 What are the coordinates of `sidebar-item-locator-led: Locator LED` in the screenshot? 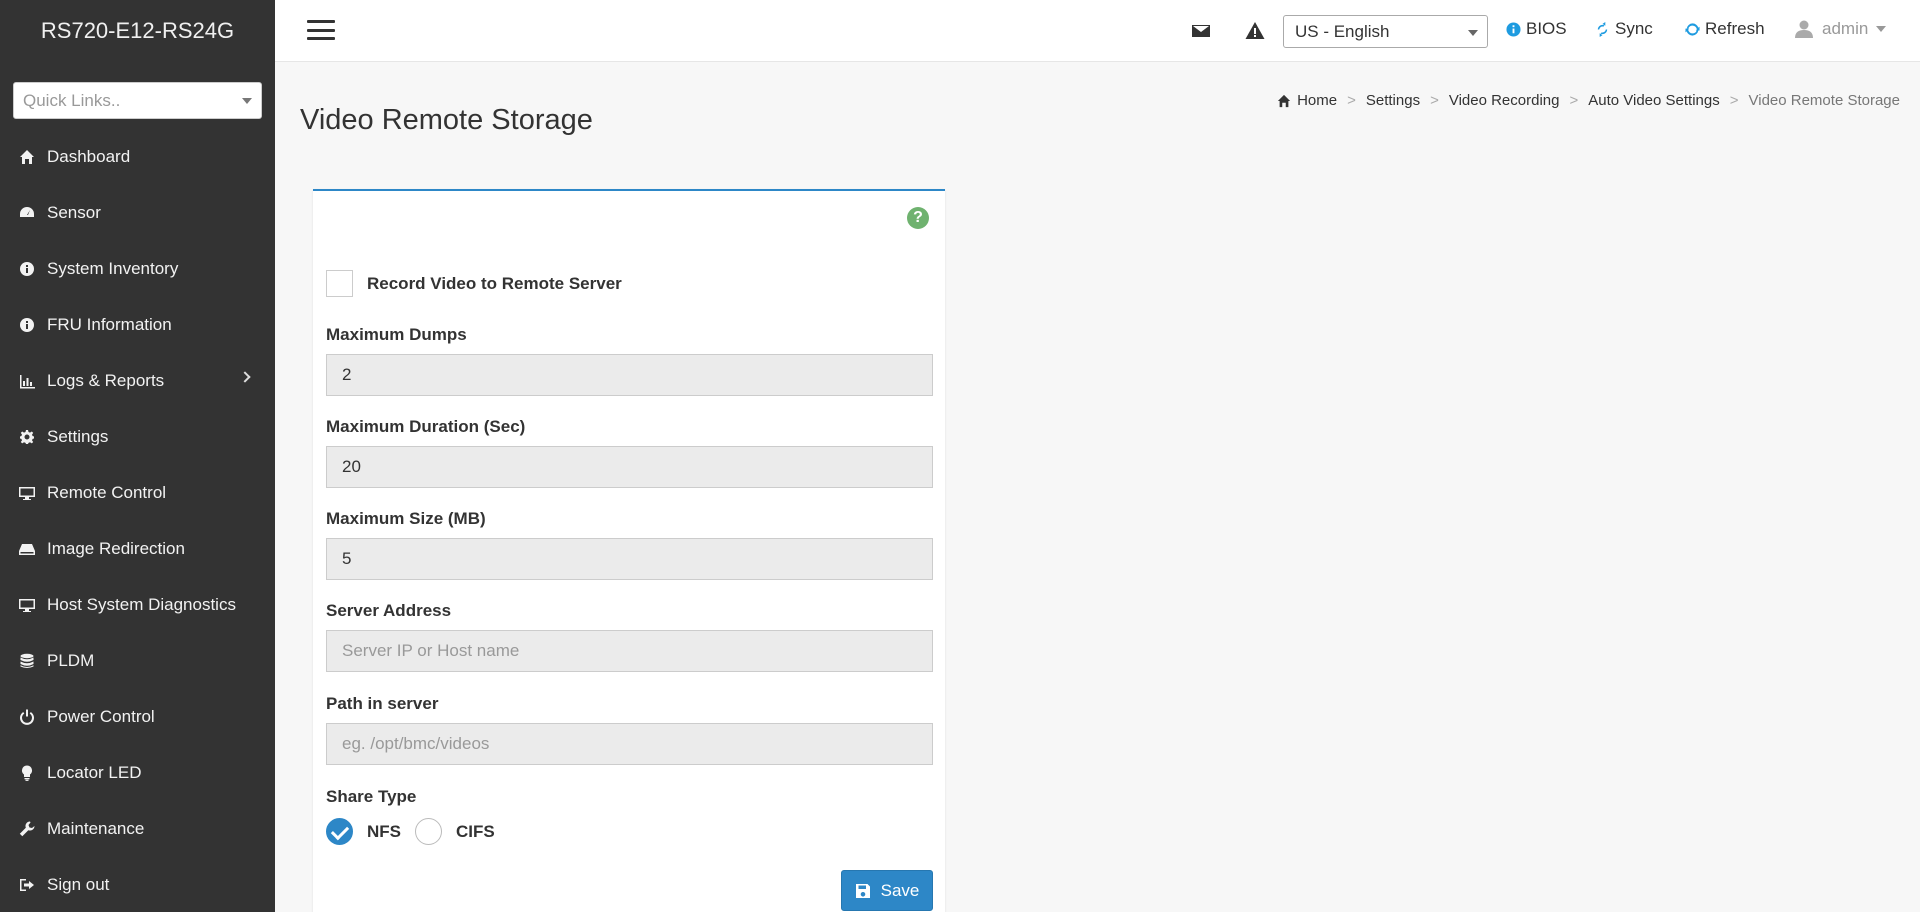 It's located at (137, 773).